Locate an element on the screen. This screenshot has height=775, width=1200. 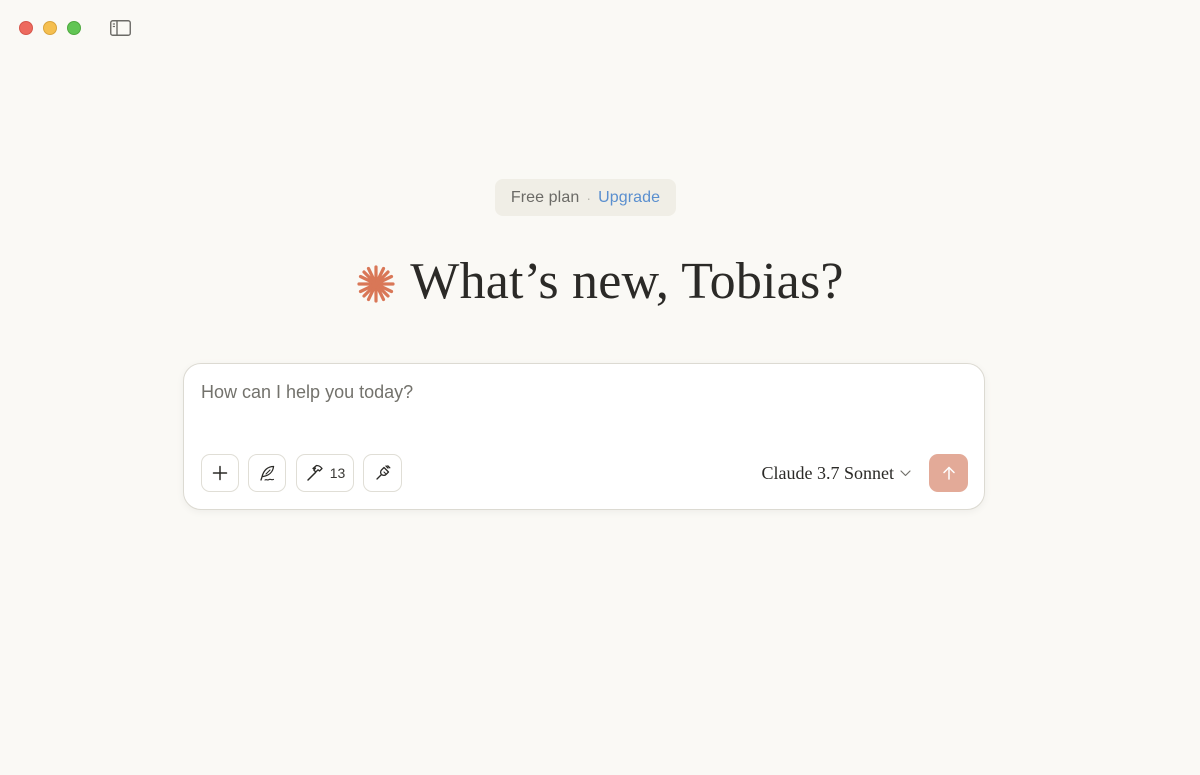
plus-icon is located at coordinates (220, 473).